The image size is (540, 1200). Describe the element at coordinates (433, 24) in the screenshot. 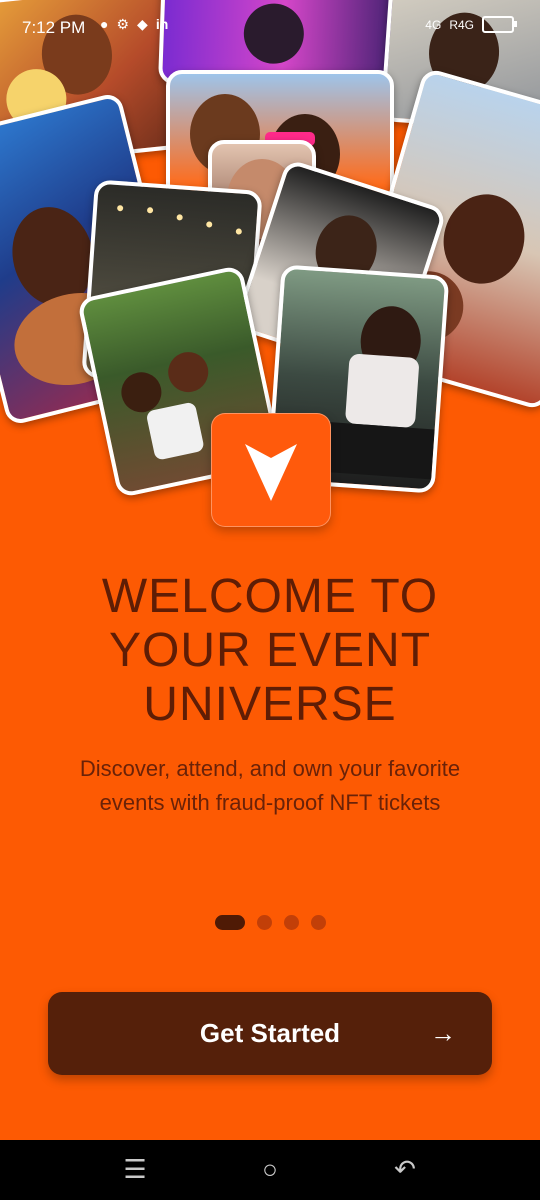

I see `network-label: 4G` at that location.